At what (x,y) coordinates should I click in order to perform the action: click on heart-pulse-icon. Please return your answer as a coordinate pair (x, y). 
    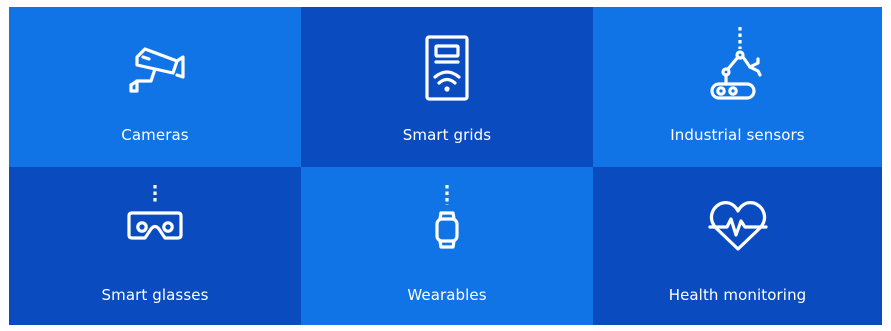
    Looking at the image, I should click on (737, 226).